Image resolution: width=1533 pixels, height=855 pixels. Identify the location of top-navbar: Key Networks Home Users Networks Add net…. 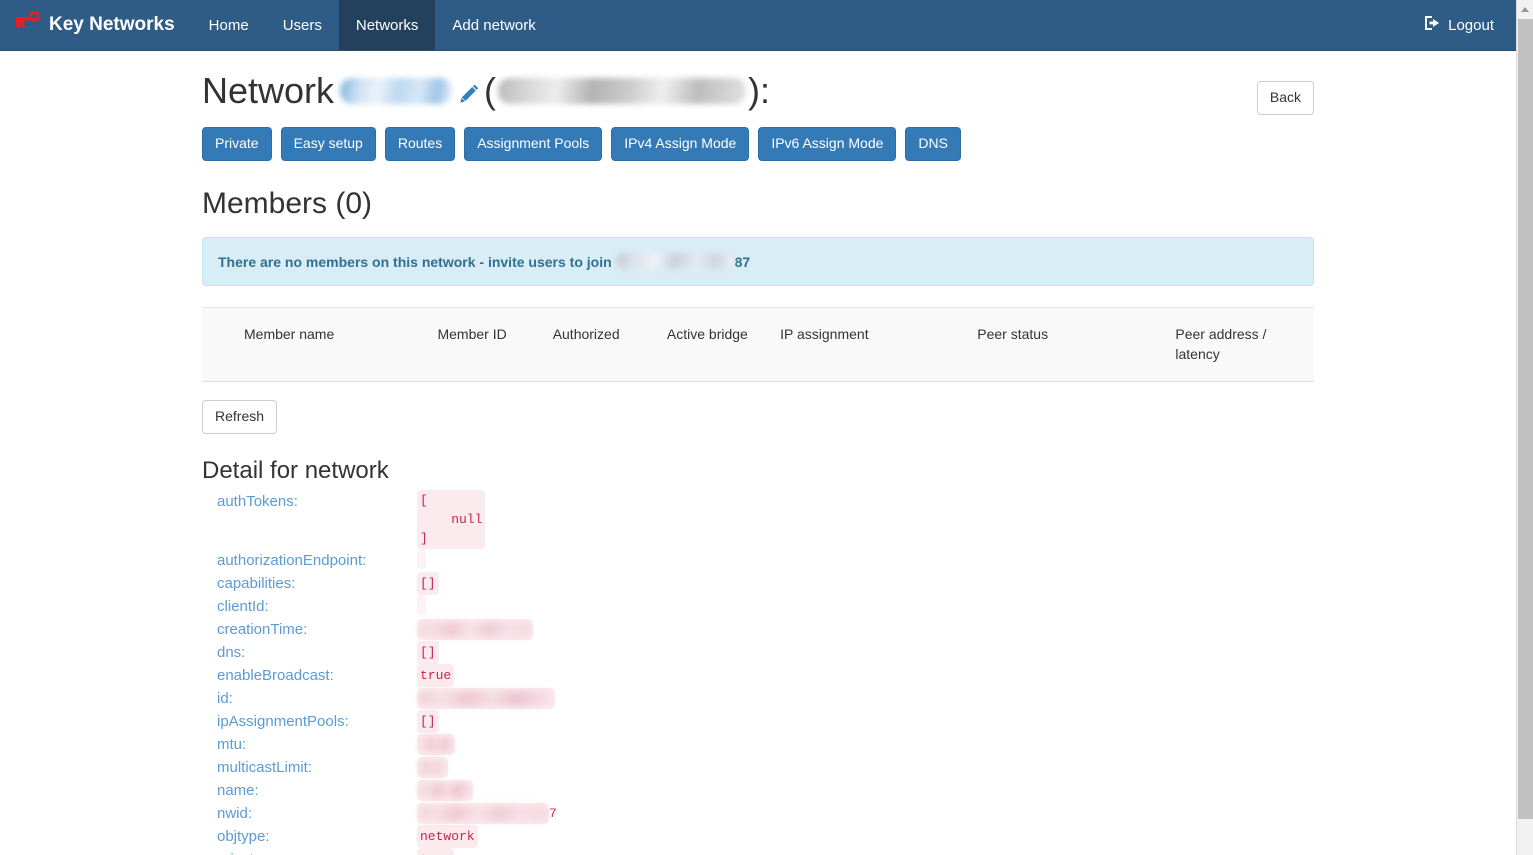
(758, 25).